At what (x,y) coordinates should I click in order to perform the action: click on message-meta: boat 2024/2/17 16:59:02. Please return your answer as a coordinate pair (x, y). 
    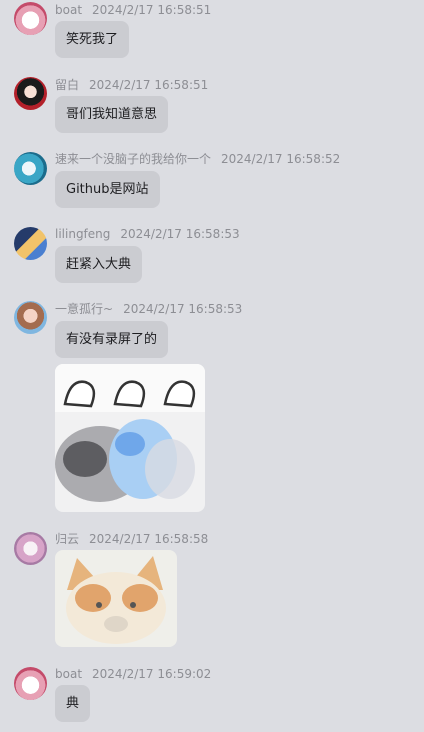
    Looking at the image, I should click on (133, 674).